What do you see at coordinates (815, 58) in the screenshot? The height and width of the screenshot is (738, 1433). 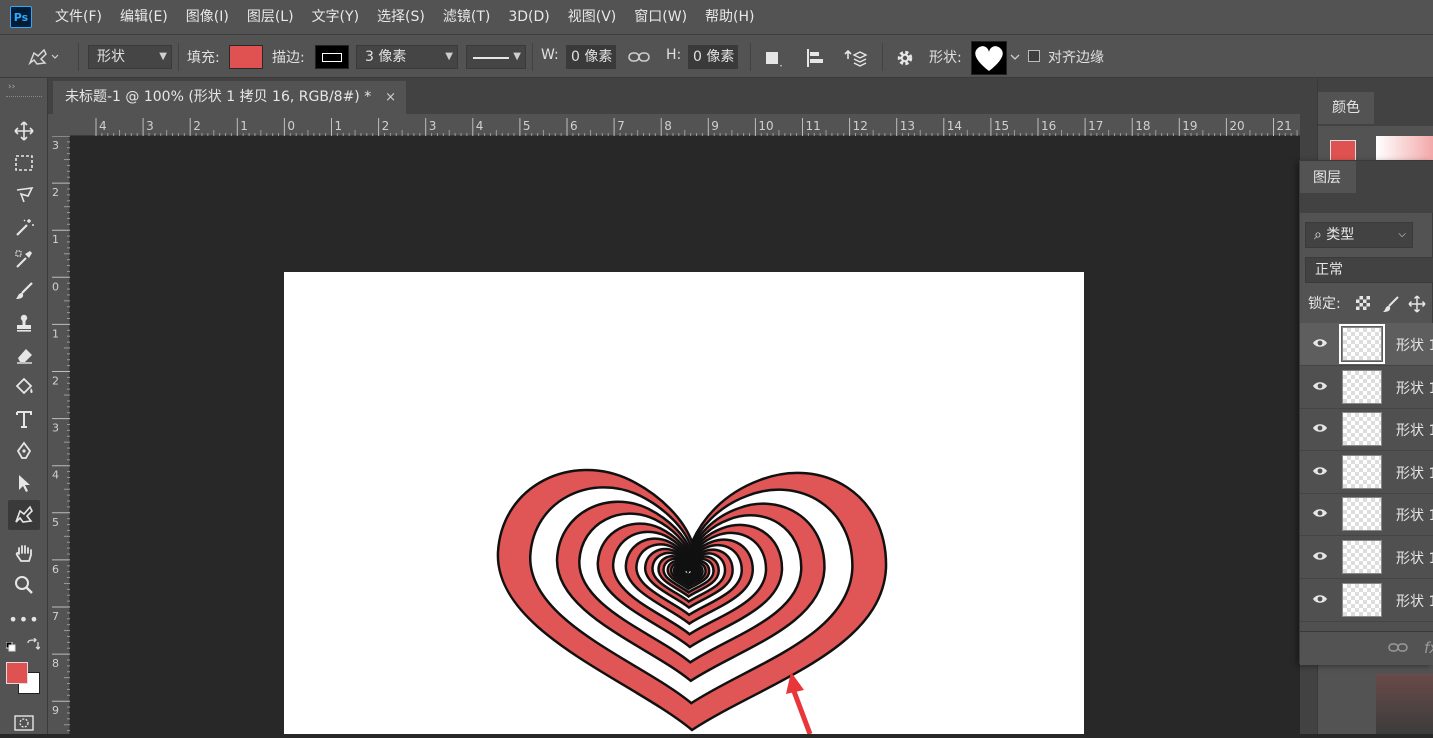 I see `path-alignment-icon` at bounding box center [815, 58].